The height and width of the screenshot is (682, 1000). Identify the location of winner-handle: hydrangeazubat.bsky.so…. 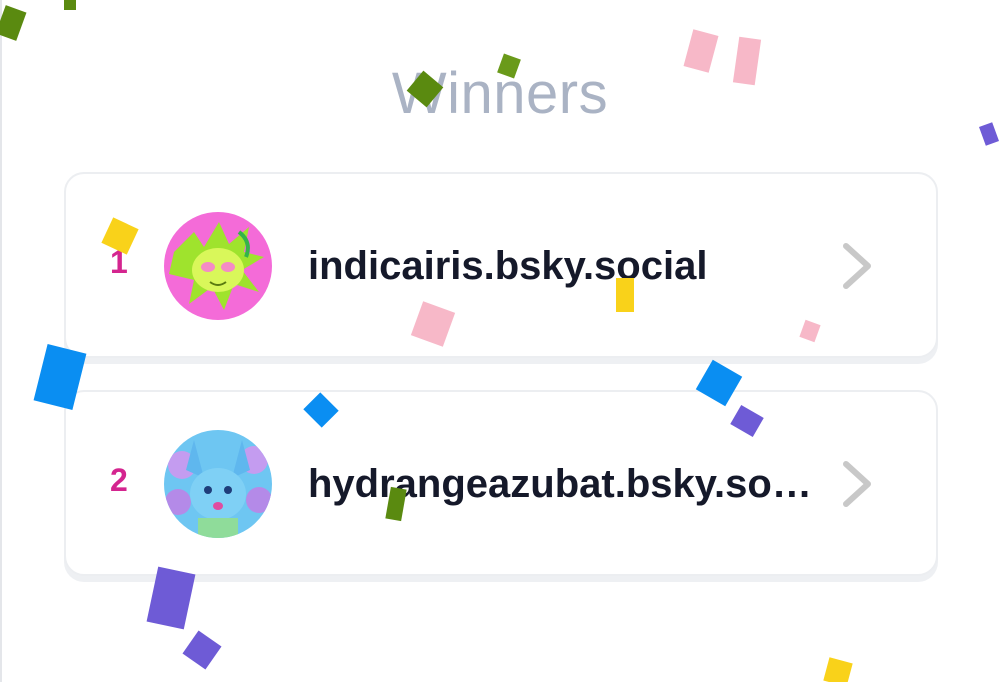
(560, 484).